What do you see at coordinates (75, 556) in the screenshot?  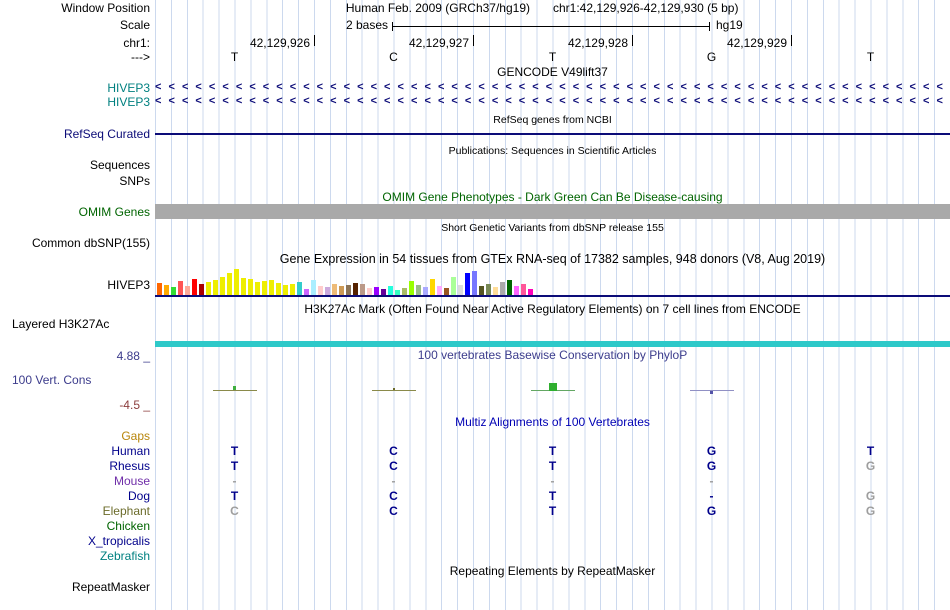 I see `species-label-zebrafish: Zebrafish` at bounding box center [75, 556].